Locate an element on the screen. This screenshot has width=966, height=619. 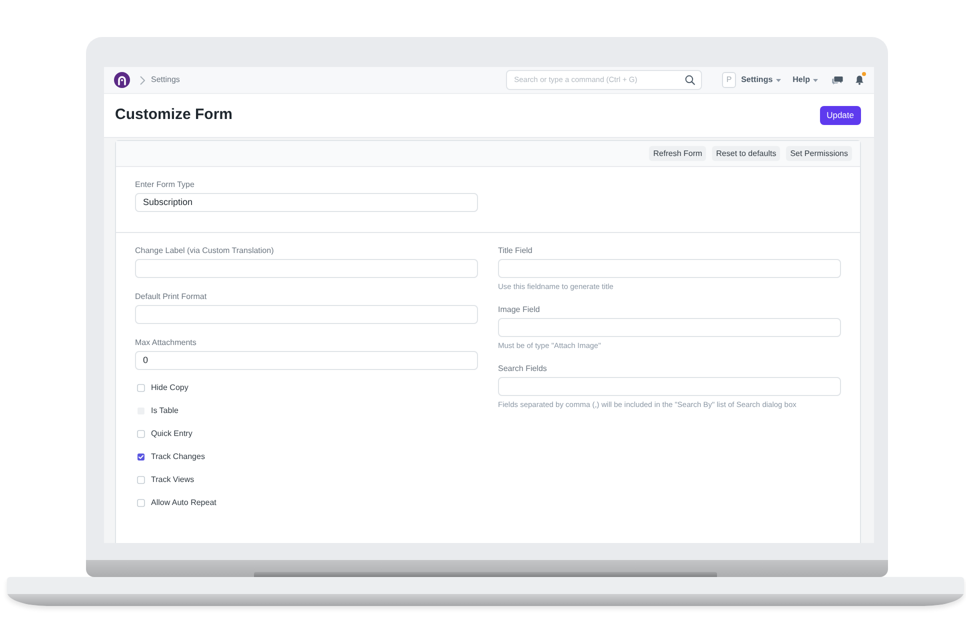
page-title: Customize Form is located at coordinates (174, 115).